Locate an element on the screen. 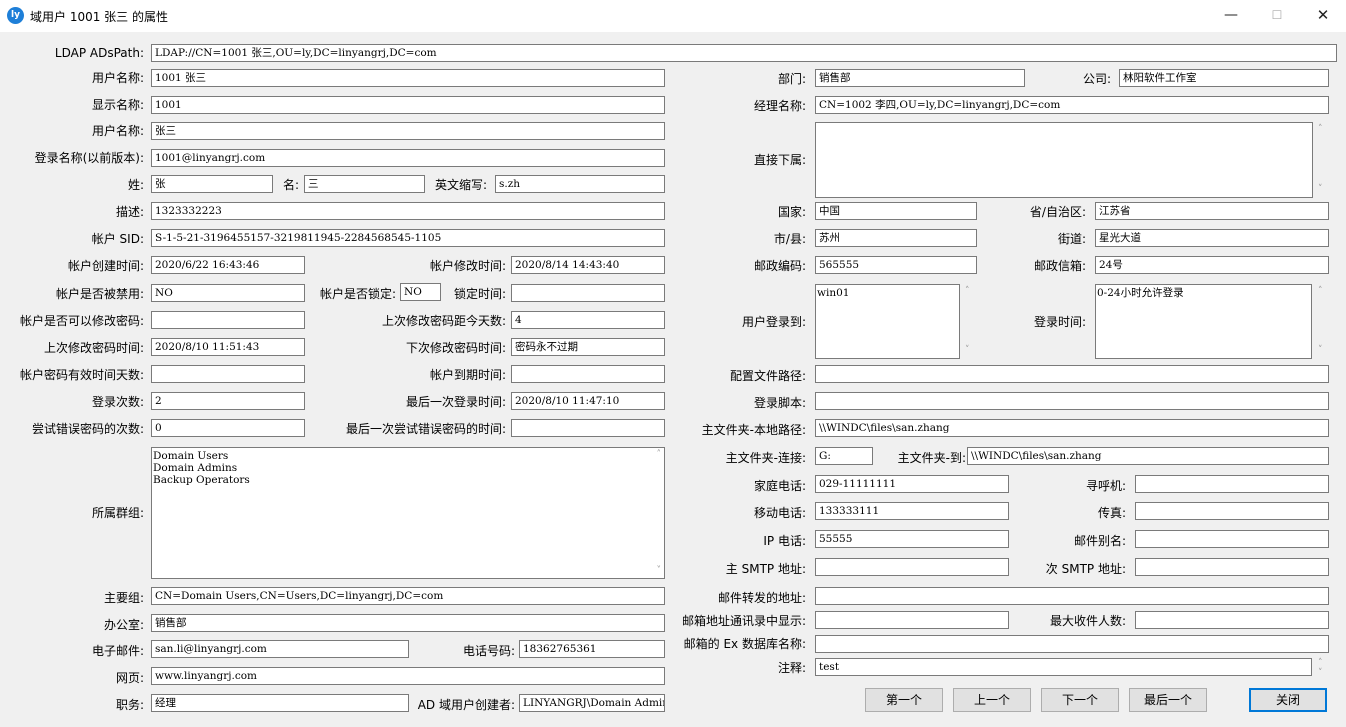 This screenshot has width=1346, height=727. creator-field: LINYANGRJ\Domain Admins is located at coordinates (592, 703).